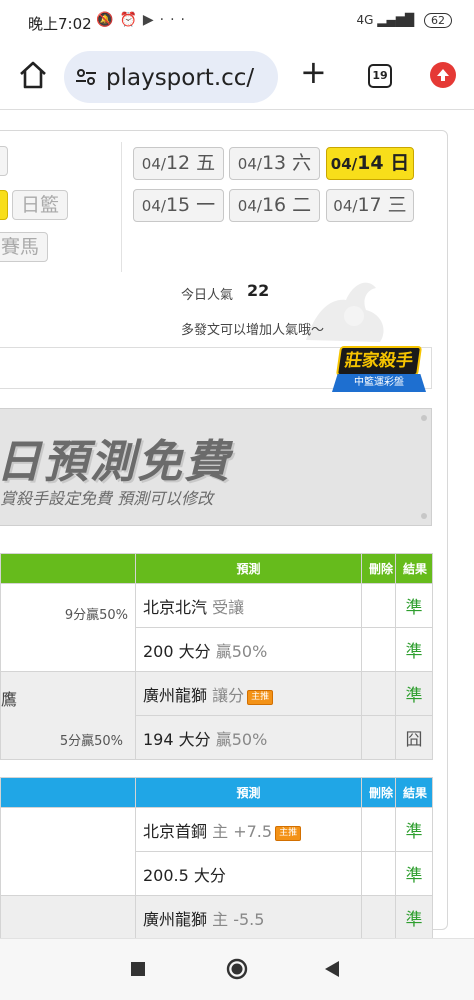 Image resolution: width=474 pixels, height=1000 pixels. What do you see at coordinates (24, 247) in the screenshot?
I see `sport-tab-horse-racing: 賽馬` at bounding box center [24, 247].